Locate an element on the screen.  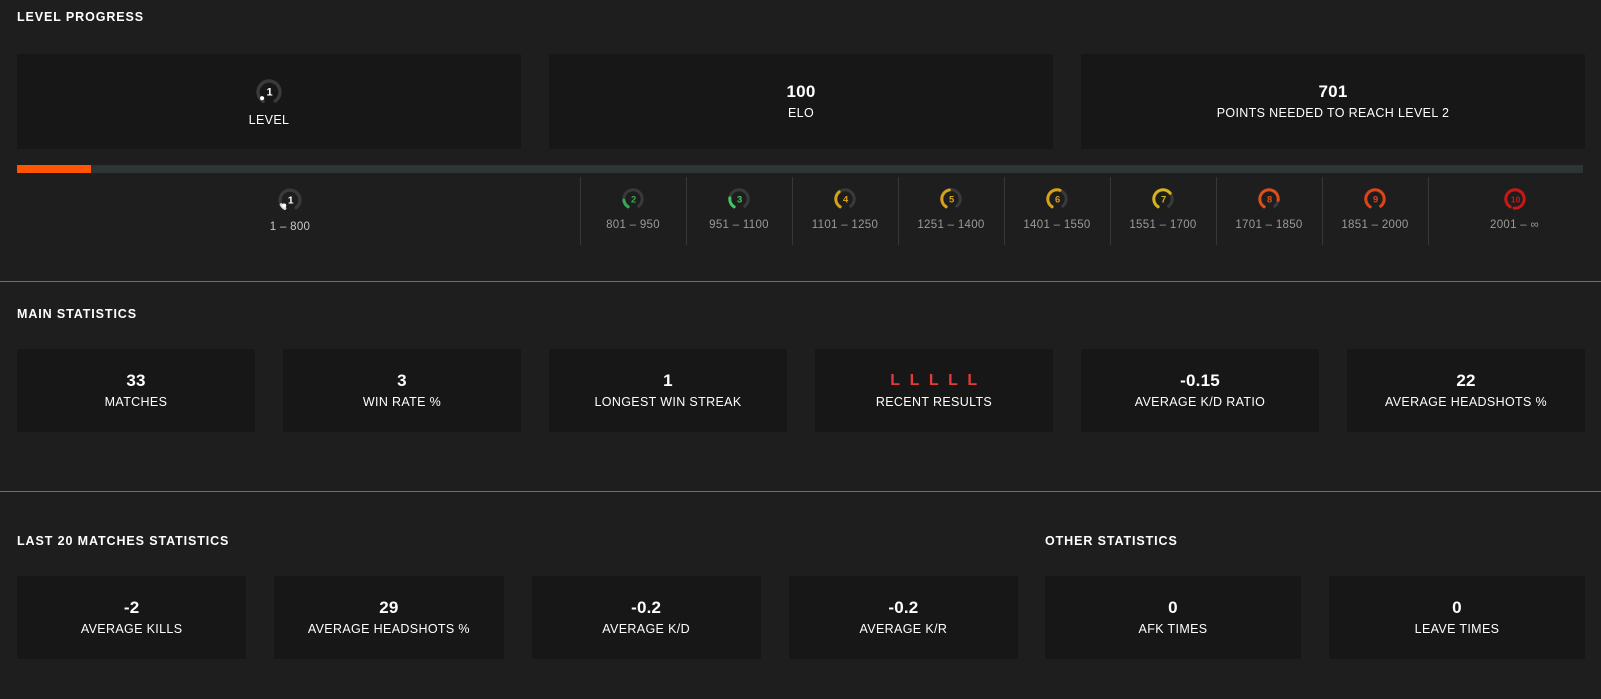
tier-badge-number: 2 is located at coordinates (633, 198).